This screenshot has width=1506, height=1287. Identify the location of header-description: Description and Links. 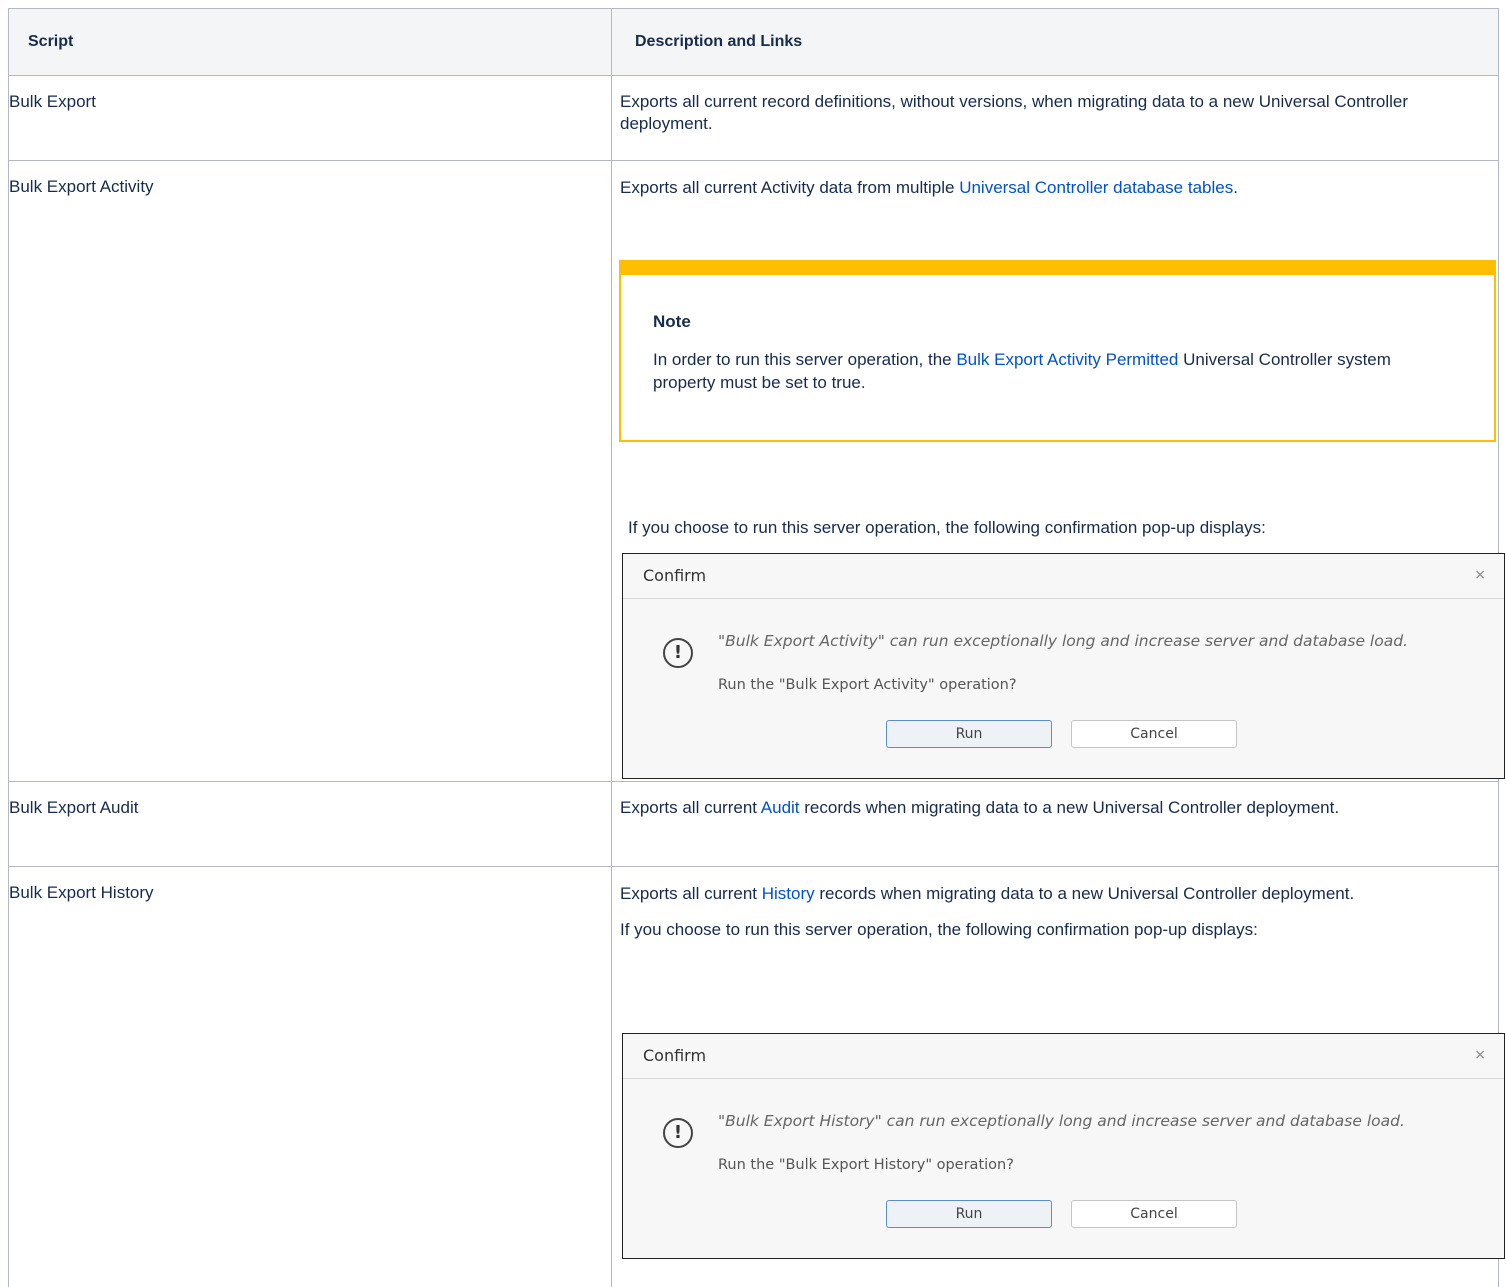
(1055, 42).